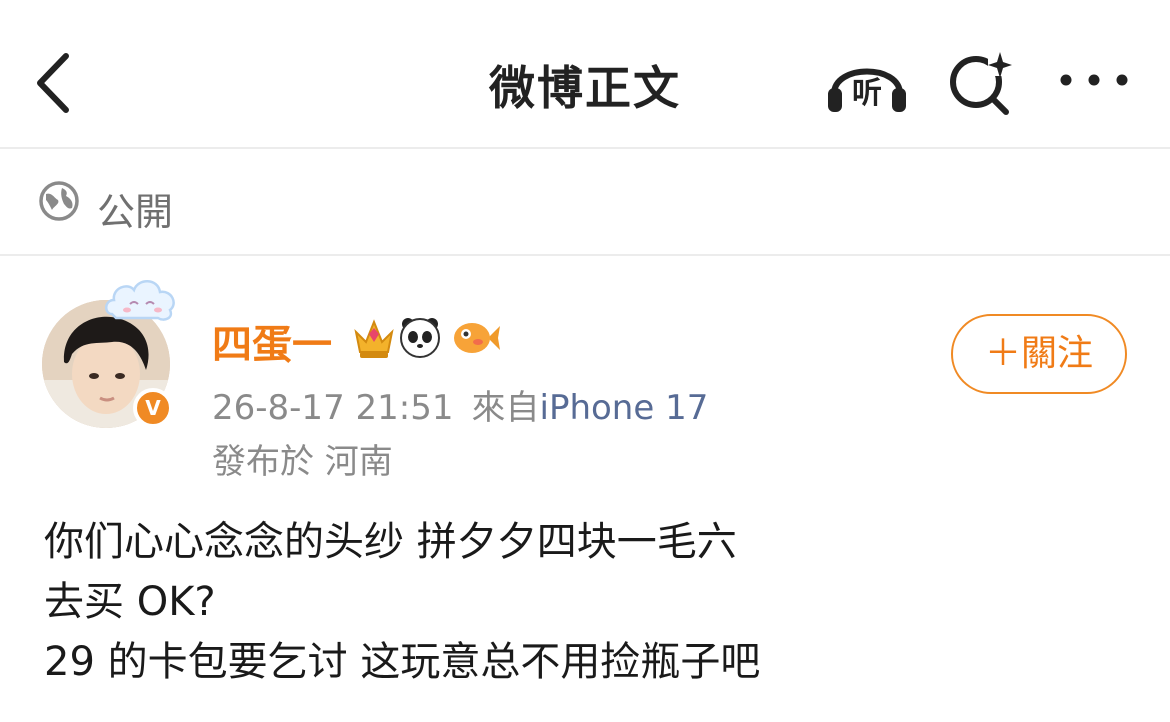  I want to click on author-badges, so click(427, 338).